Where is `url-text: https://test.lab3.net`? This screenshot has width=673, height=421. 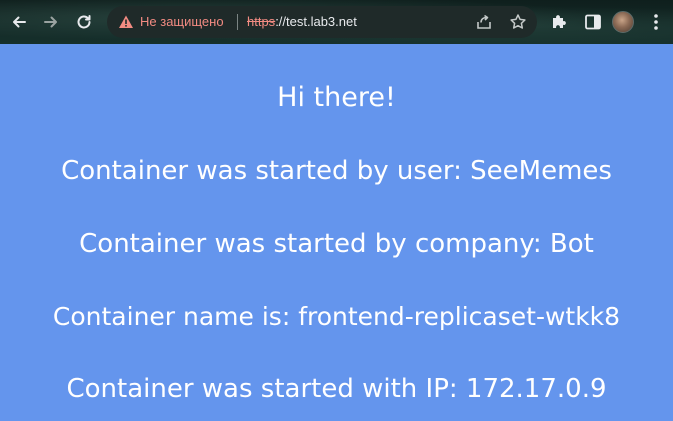 url-text: https://test.lab3.net is located at coordinates (302, 21).